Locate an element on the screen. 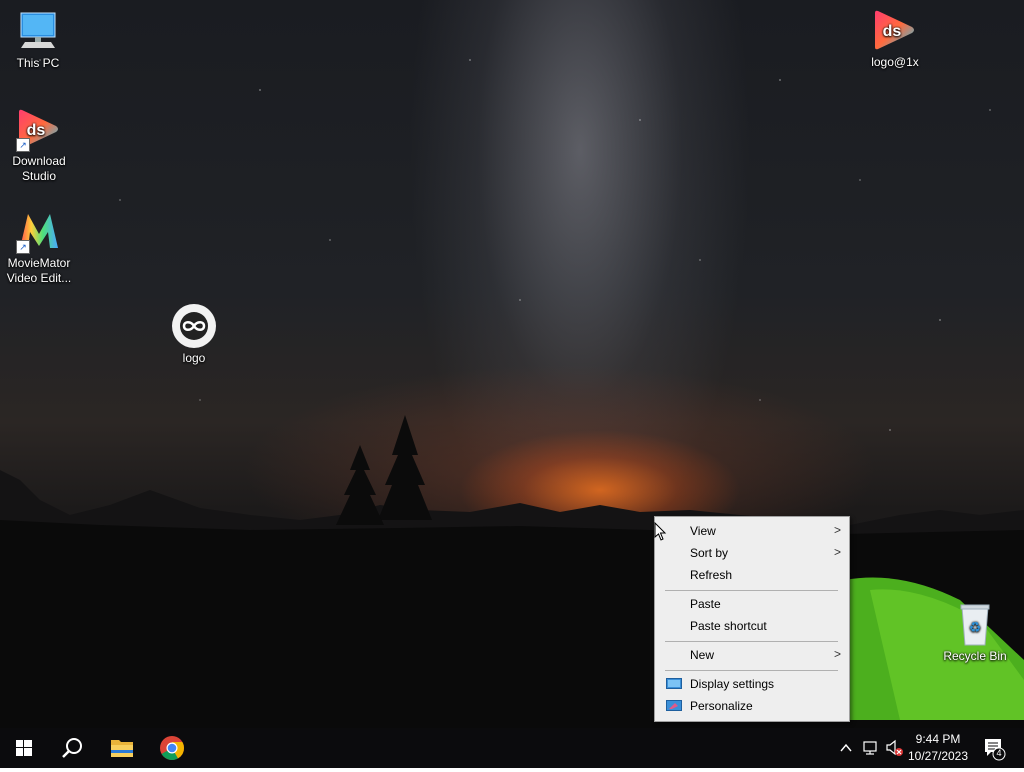  file-explorer-button is located at coordinates (122, 748).